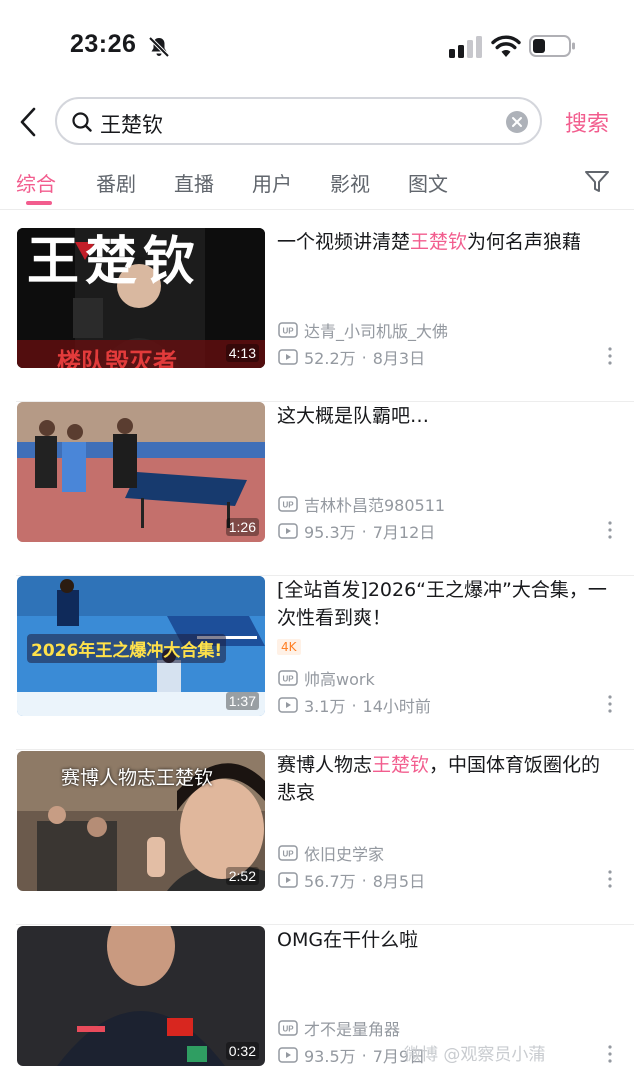 This screenshot has height=1082, width=634. I want to click on video-title: 一个视频讲清楚王楚钦为何名声狼藉, so click(447, 242).